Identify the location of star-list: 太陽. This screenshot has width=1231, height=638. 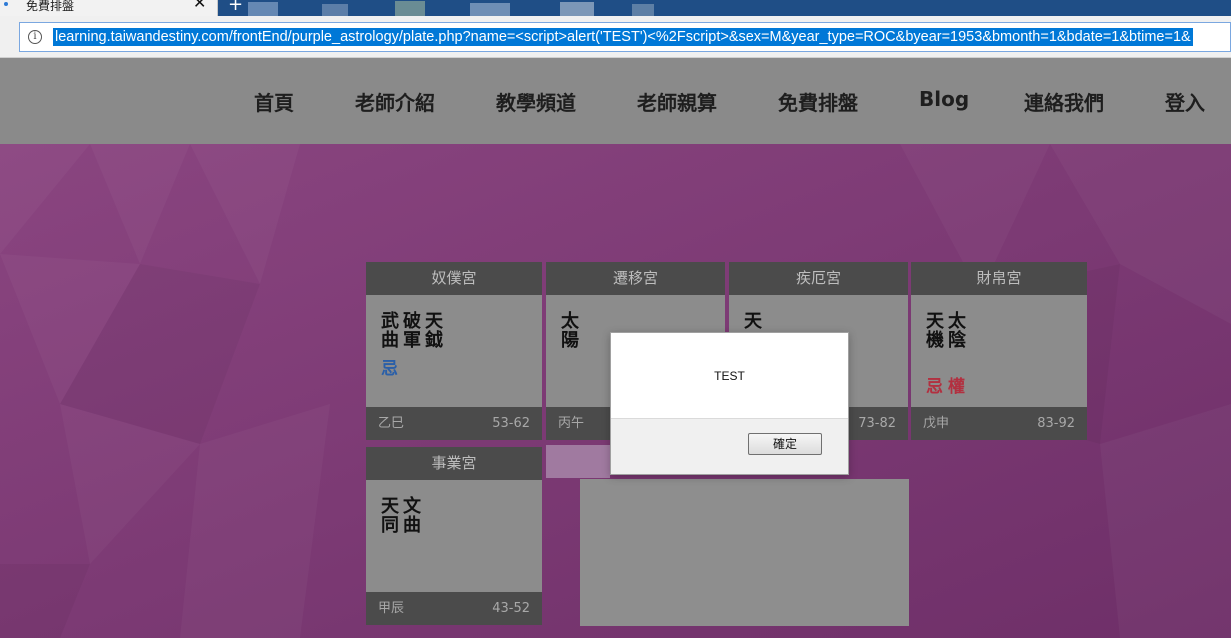
(572, 331).